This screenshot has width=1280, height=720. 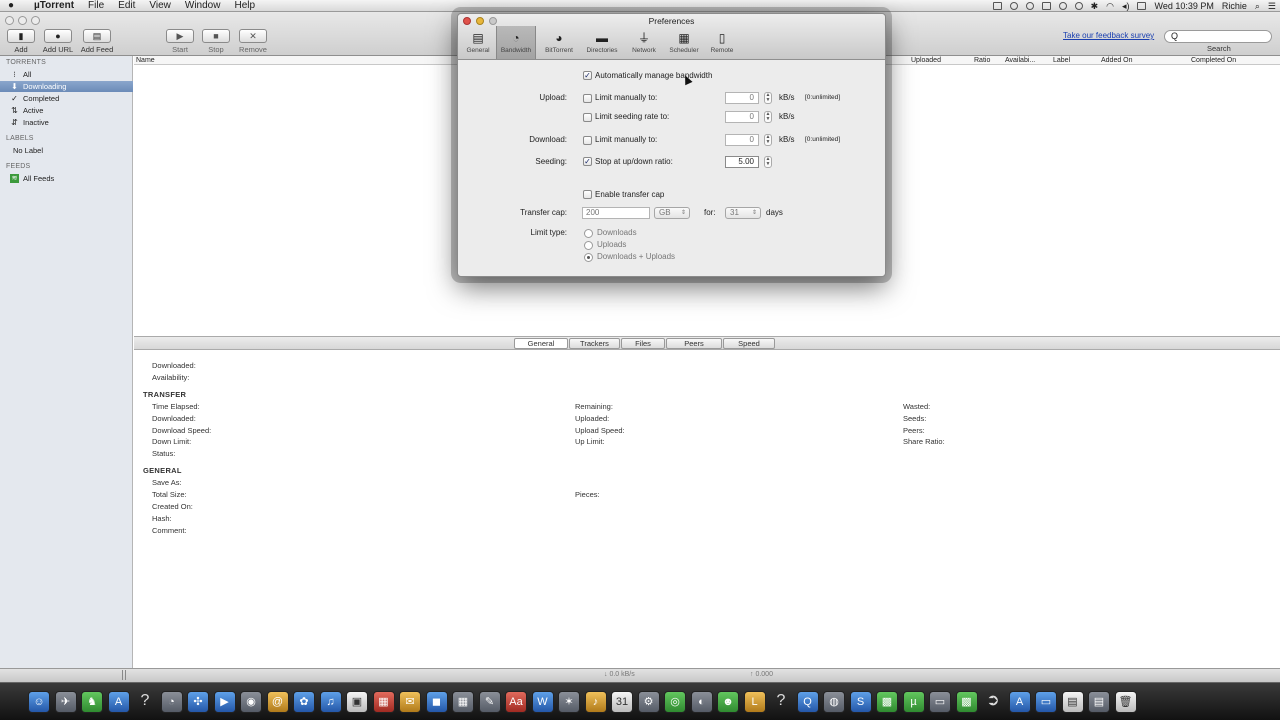 I want to click on radio-downloads-uploads, so click(x=588, y=257).